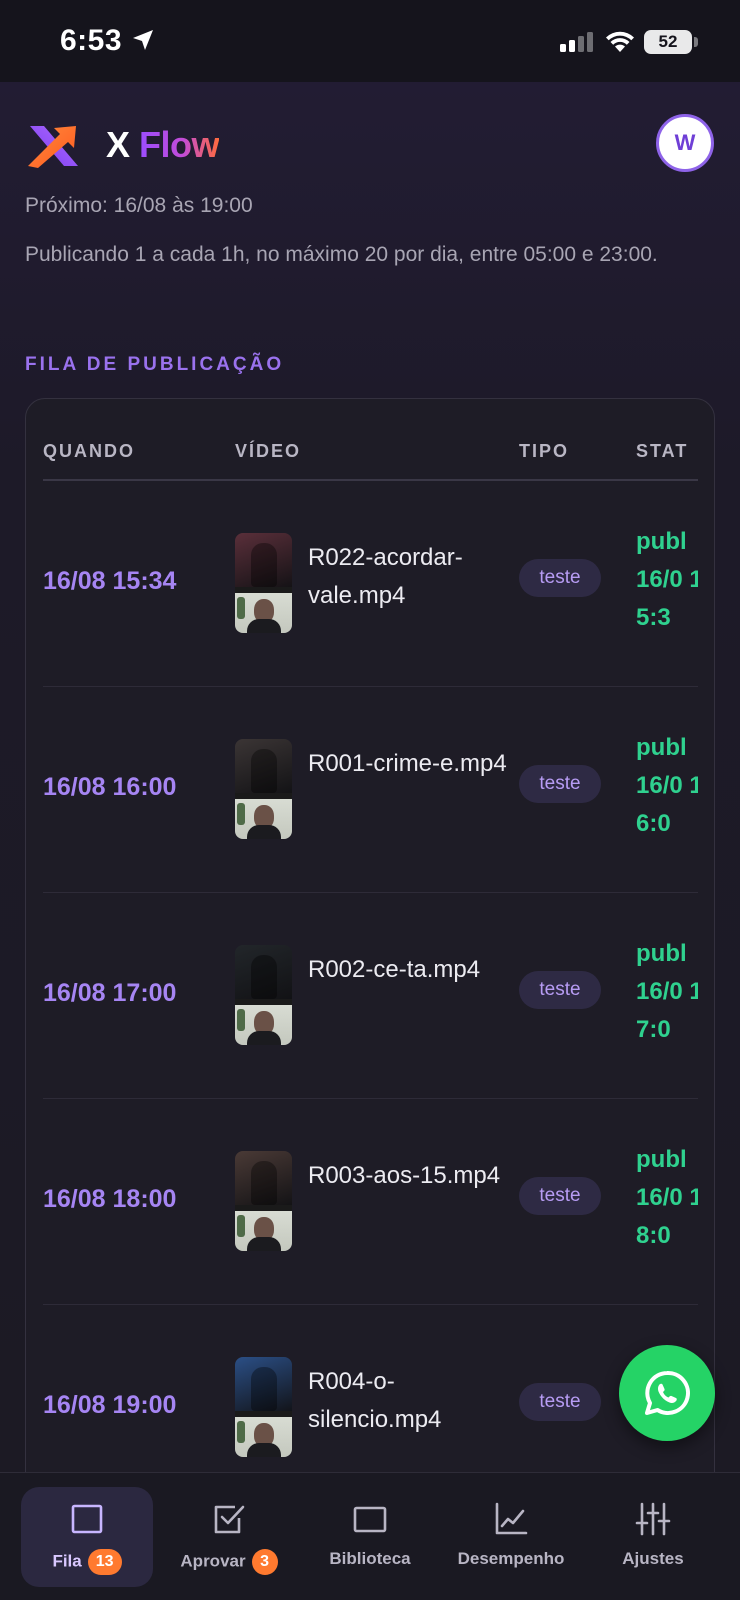 The height and width of the screenshot is (1600, 740). What do you see at coordinates (110, 787) in the screenshot?
I see `row-when: 16/08 16:00` at bounding box center [110, 787].